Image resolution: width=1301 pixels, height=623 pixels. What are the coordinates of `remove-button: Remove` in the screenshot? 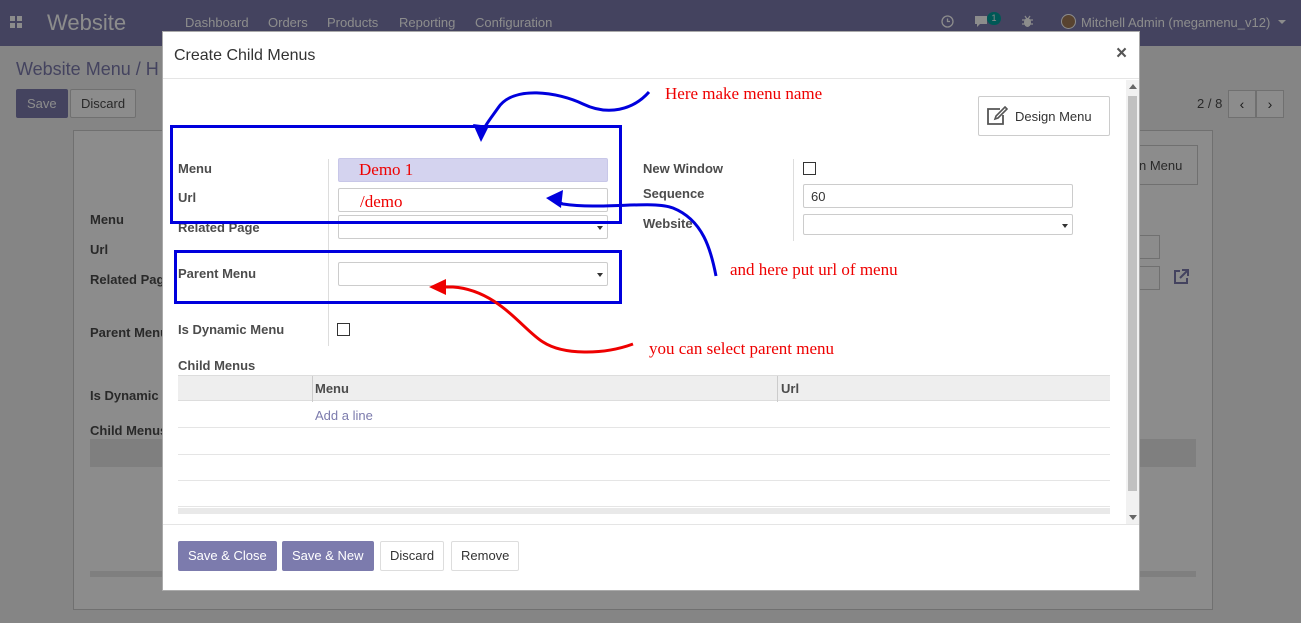 It's located at (485, 556).